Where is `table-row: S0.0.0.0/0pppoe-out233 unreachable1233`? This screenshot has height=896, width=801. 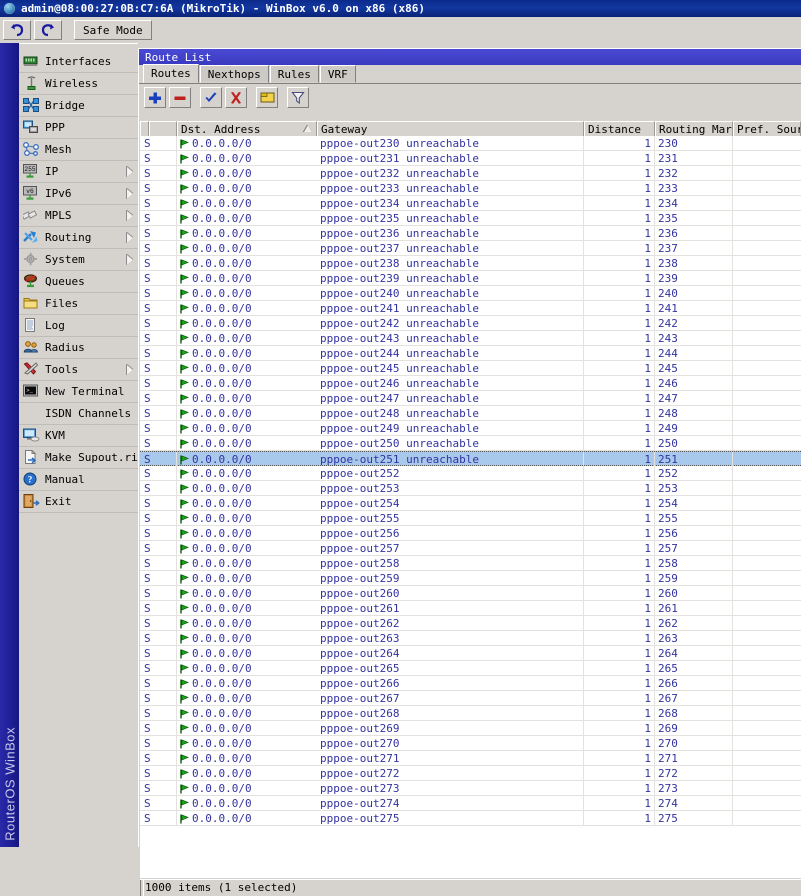 table-row: S0.0.0.0/0pppoe-out233 unreachable1233 is located at coordinates (470, 188).